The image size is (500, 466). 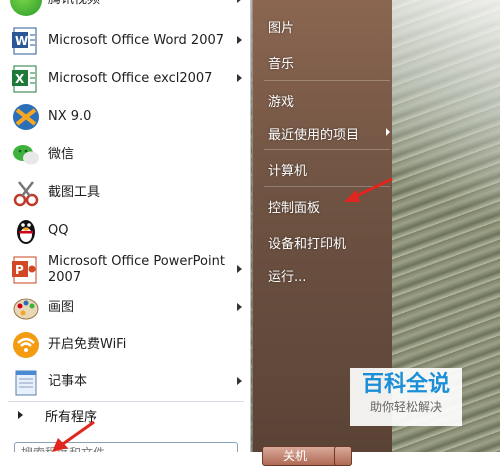 I want to click on program-label: 记事本, so click(x=68, y=381).